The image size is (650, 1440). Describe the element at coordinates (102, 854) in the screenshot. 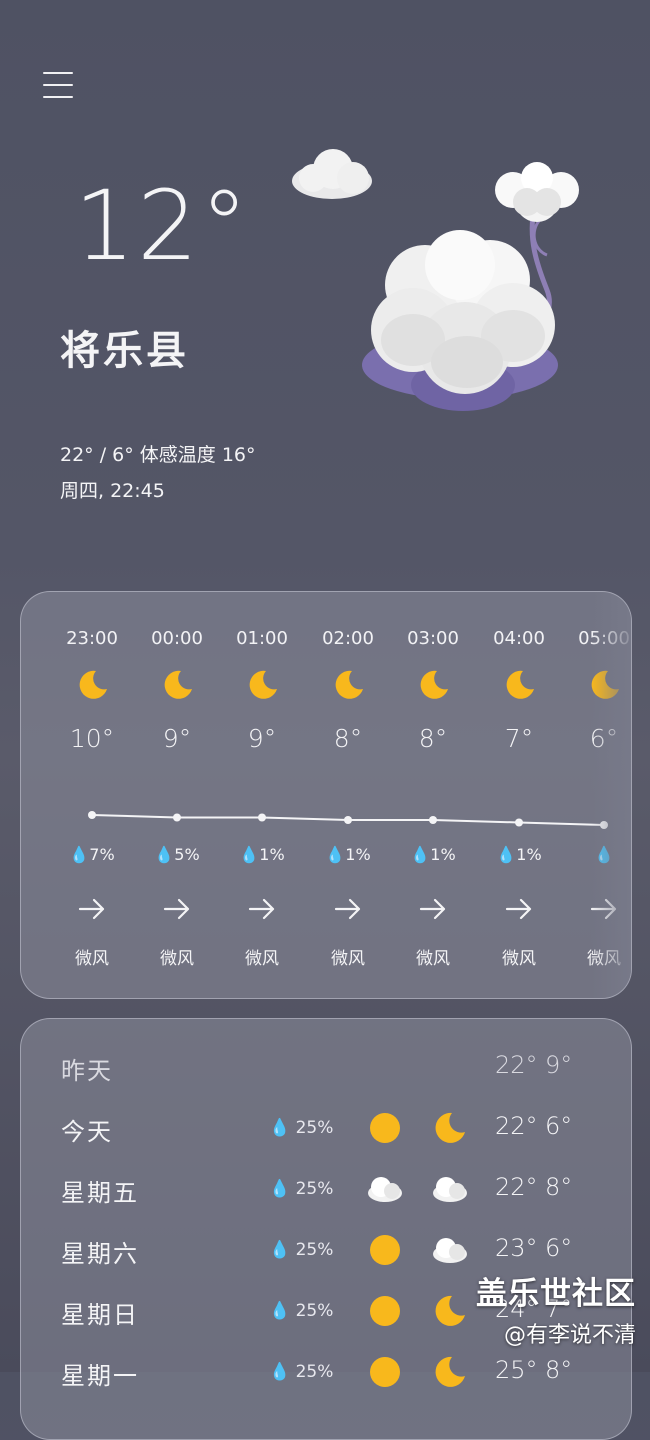

I see `precip-value: 7%` at that location.